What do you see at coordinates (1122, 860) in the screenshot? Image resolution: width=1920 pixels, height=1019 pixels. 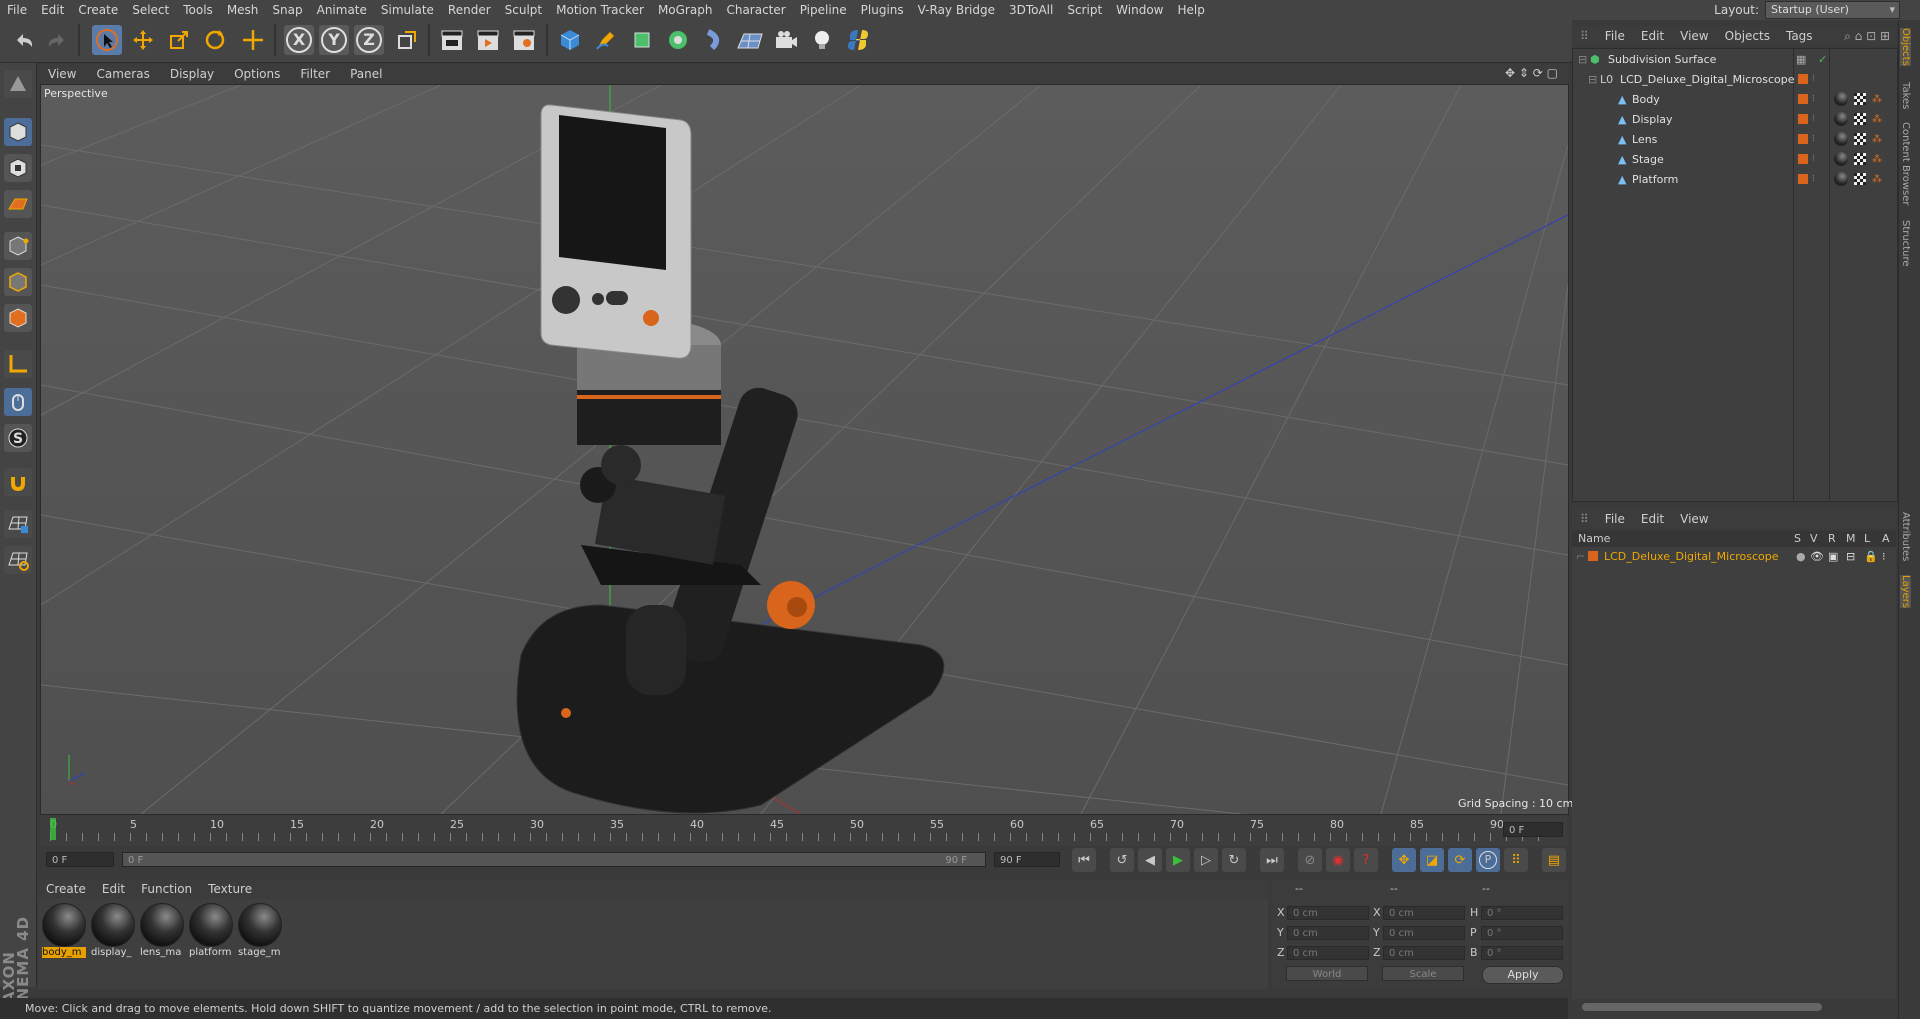 I see `goto-prev-key-button: ↺` at bounding box center [1122, 860].